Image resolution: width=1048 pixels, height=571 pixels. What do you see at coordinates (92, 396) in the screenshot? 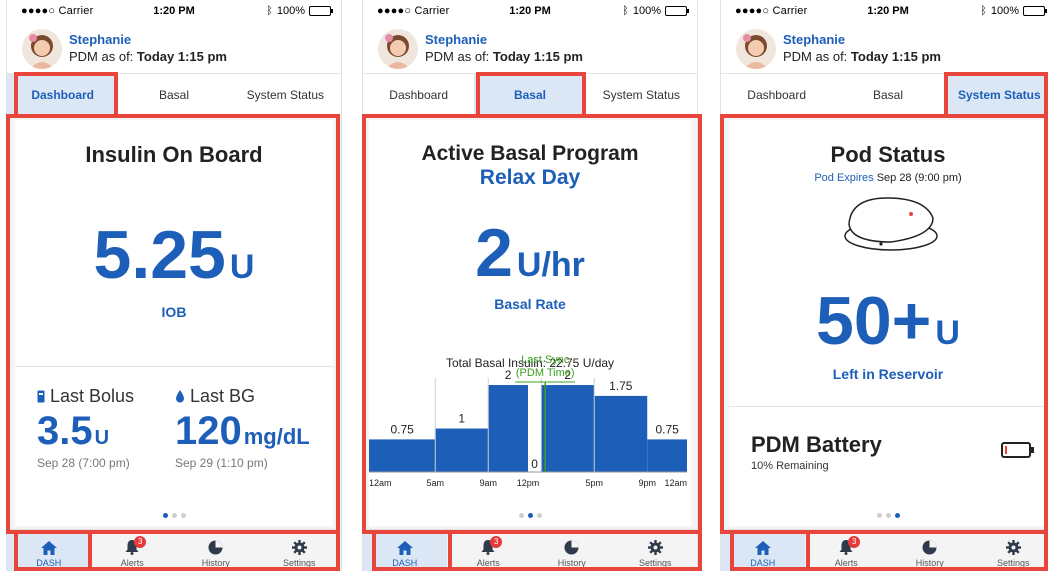
I see `last-bolus-text: Last Bolus` at bounding box center [92, 396].